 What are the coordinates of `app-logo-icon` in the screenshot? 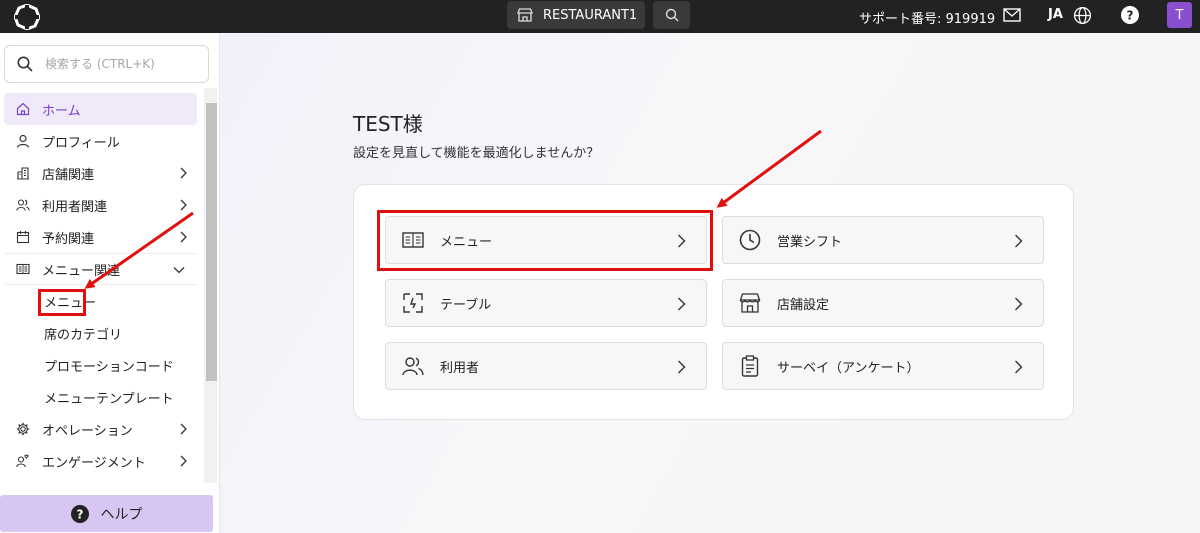 It's located at (27, 17).